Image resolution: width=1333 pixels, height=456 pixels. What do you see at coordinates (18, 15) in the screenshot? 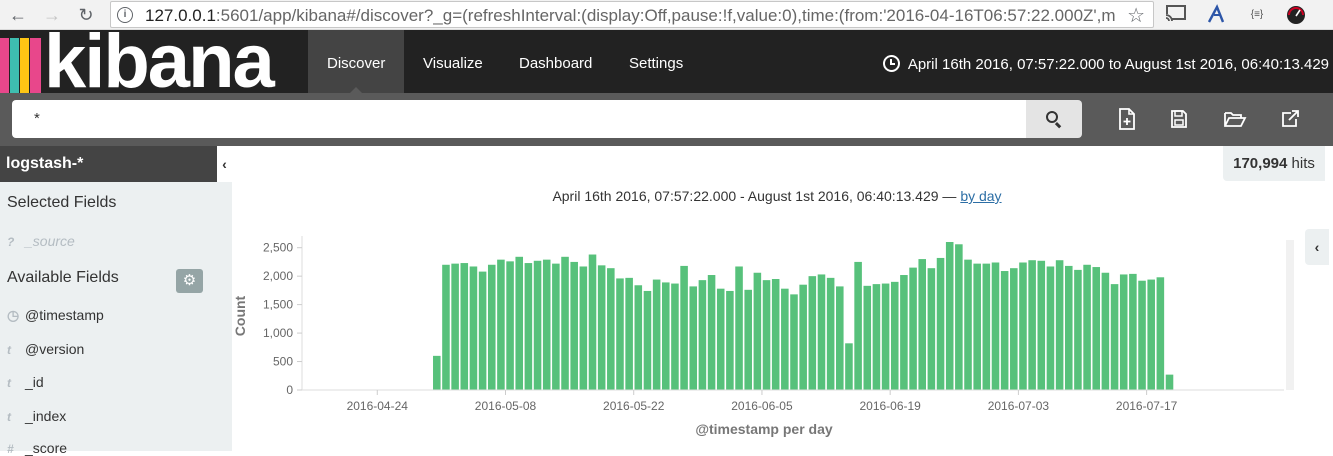
I see `back-icon: ←` at bounding box center [18, 15].